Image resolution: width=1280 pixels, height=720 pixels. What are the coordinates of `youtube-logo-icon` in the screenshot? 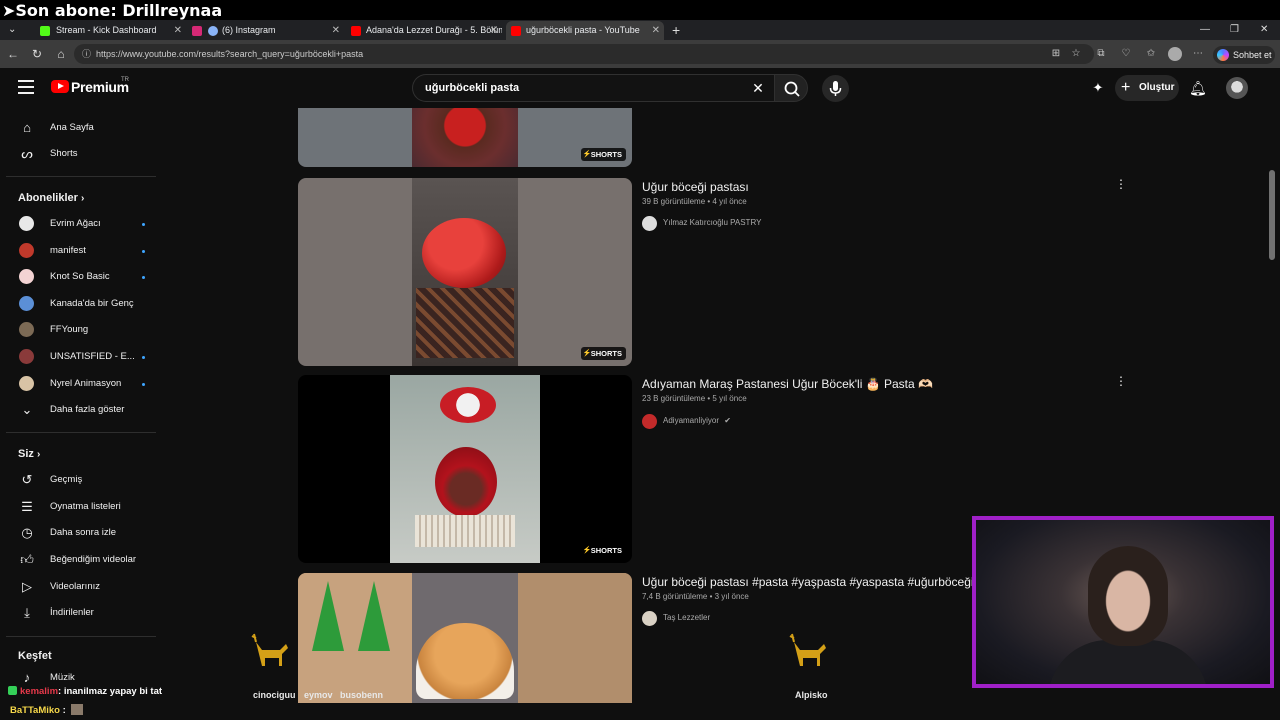 It's located at (60, 86).